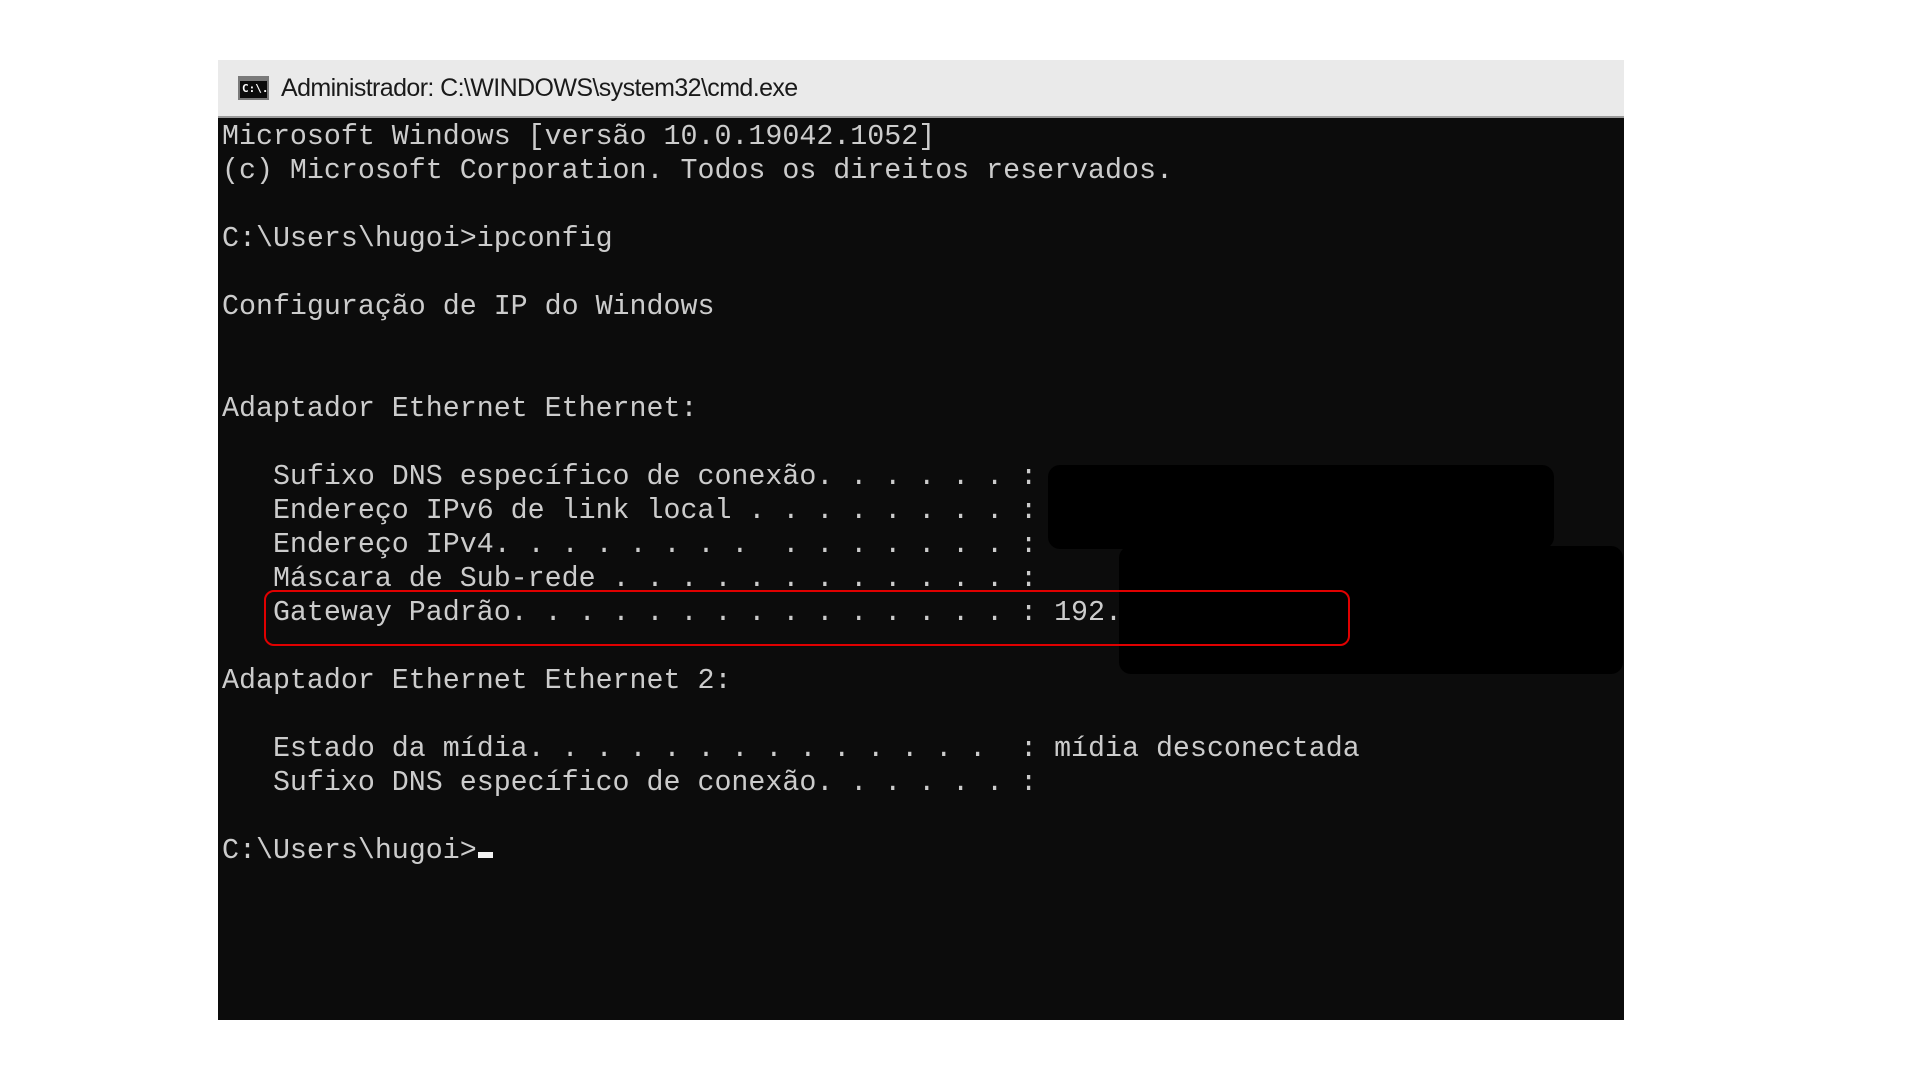 The height and width of the screenshot is (1080, 1920). What do you see at coordinates (807, 618) in the screenshot?
I see `gateway-highlight-box` at bounding box center [807, 618].